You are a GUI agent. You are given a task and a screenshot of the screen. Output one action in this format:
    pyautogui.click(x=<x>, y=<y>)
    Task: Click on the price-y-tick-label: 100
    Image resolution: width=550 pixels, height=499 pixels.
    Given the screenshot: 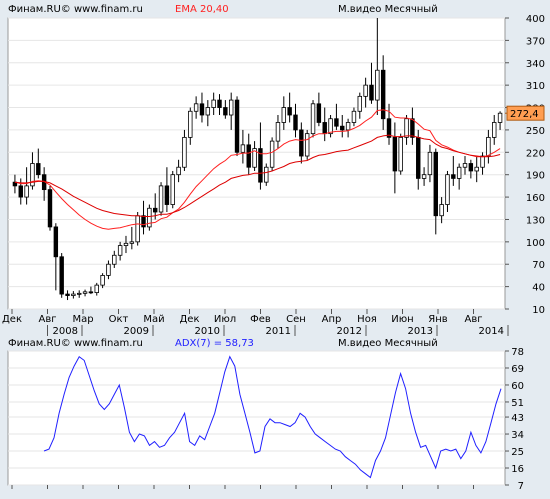 What is the action you would take?
    pyautogui.click(x=535, y=243)
    